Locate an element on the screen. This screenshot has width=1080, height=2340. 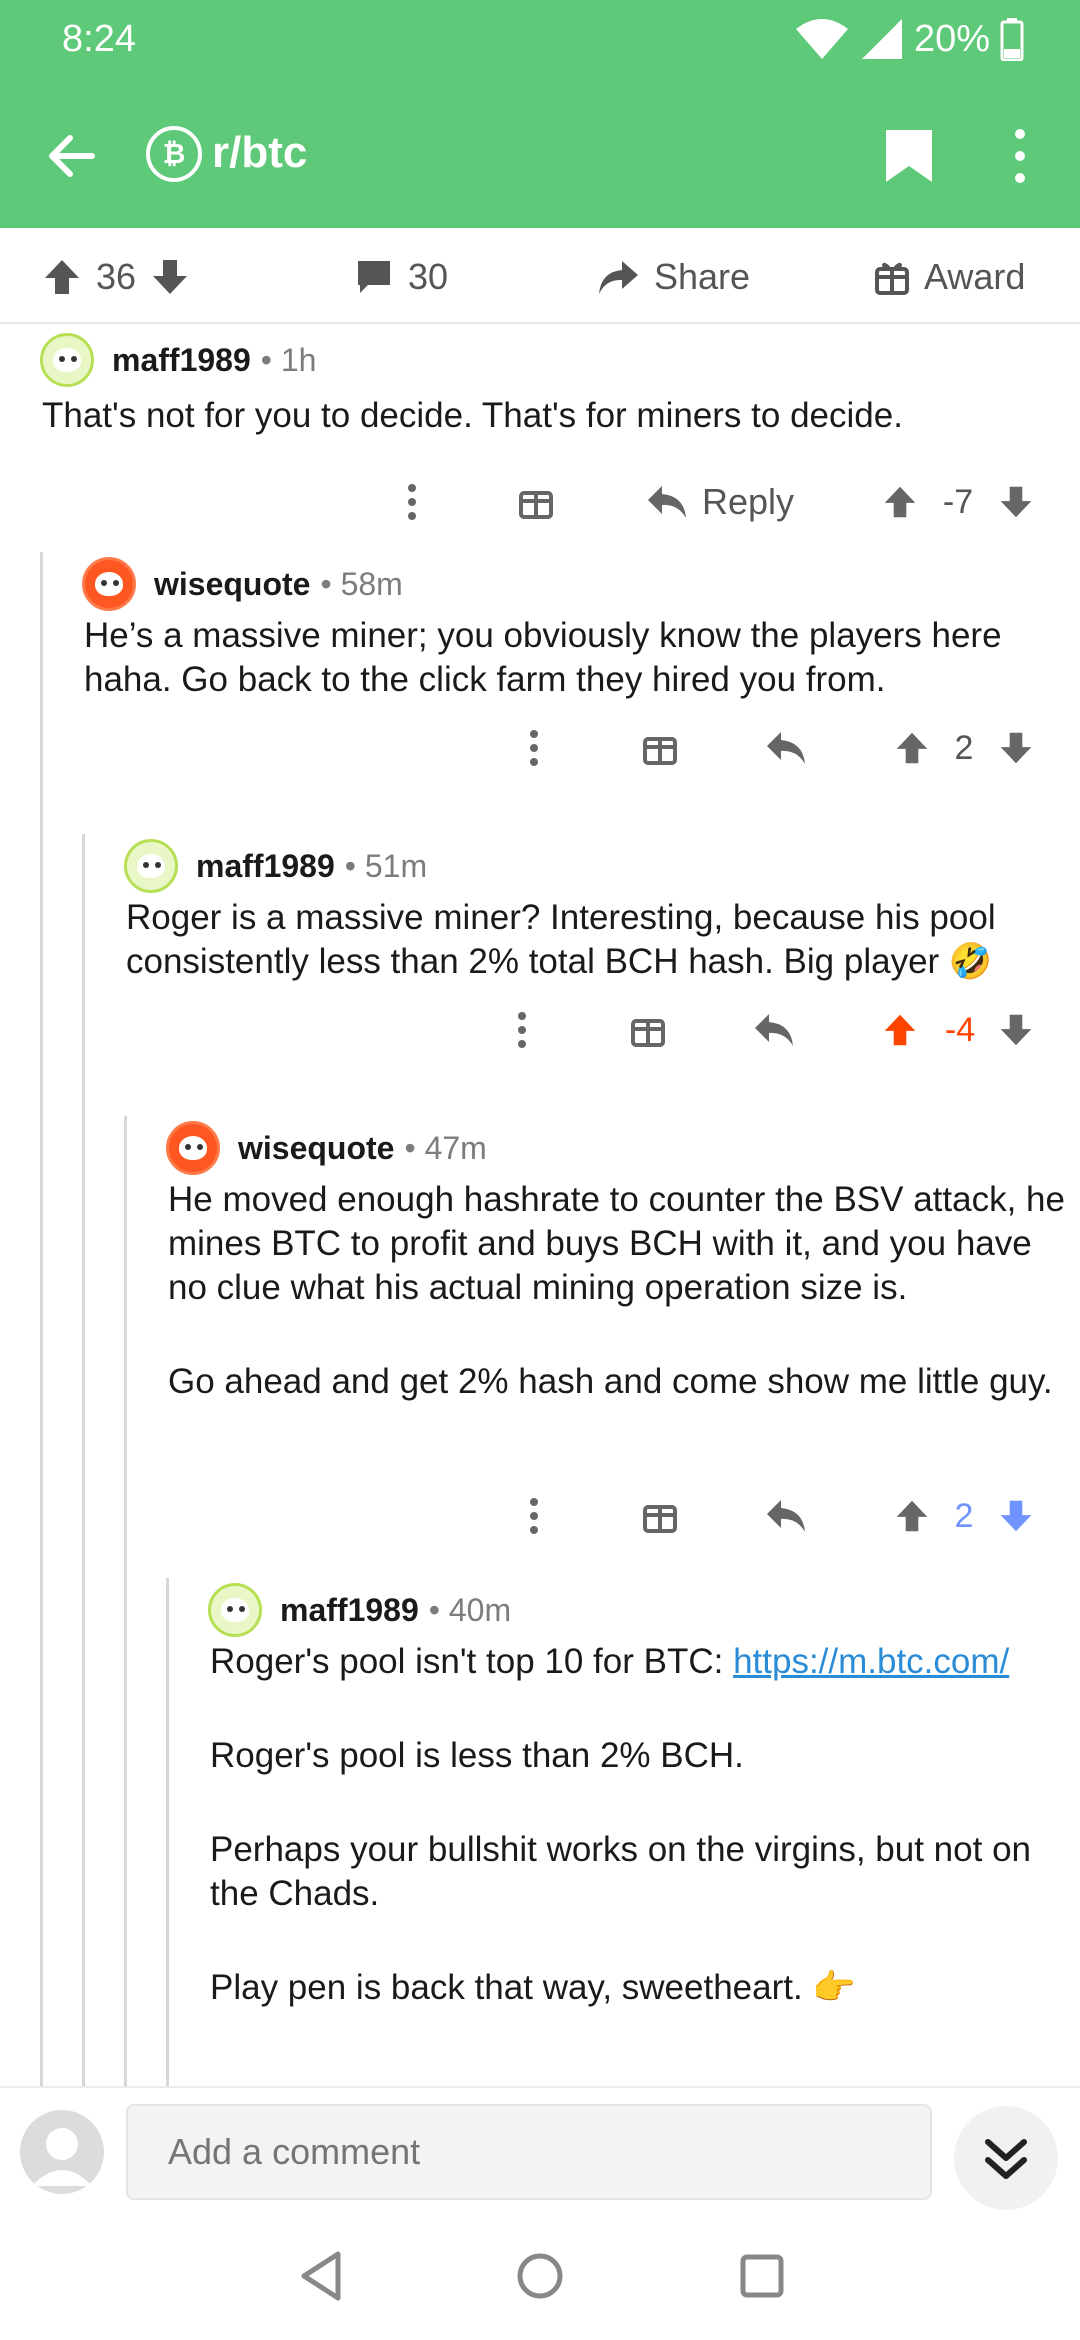
post-score: 36 is located at coordinates (116, 276).